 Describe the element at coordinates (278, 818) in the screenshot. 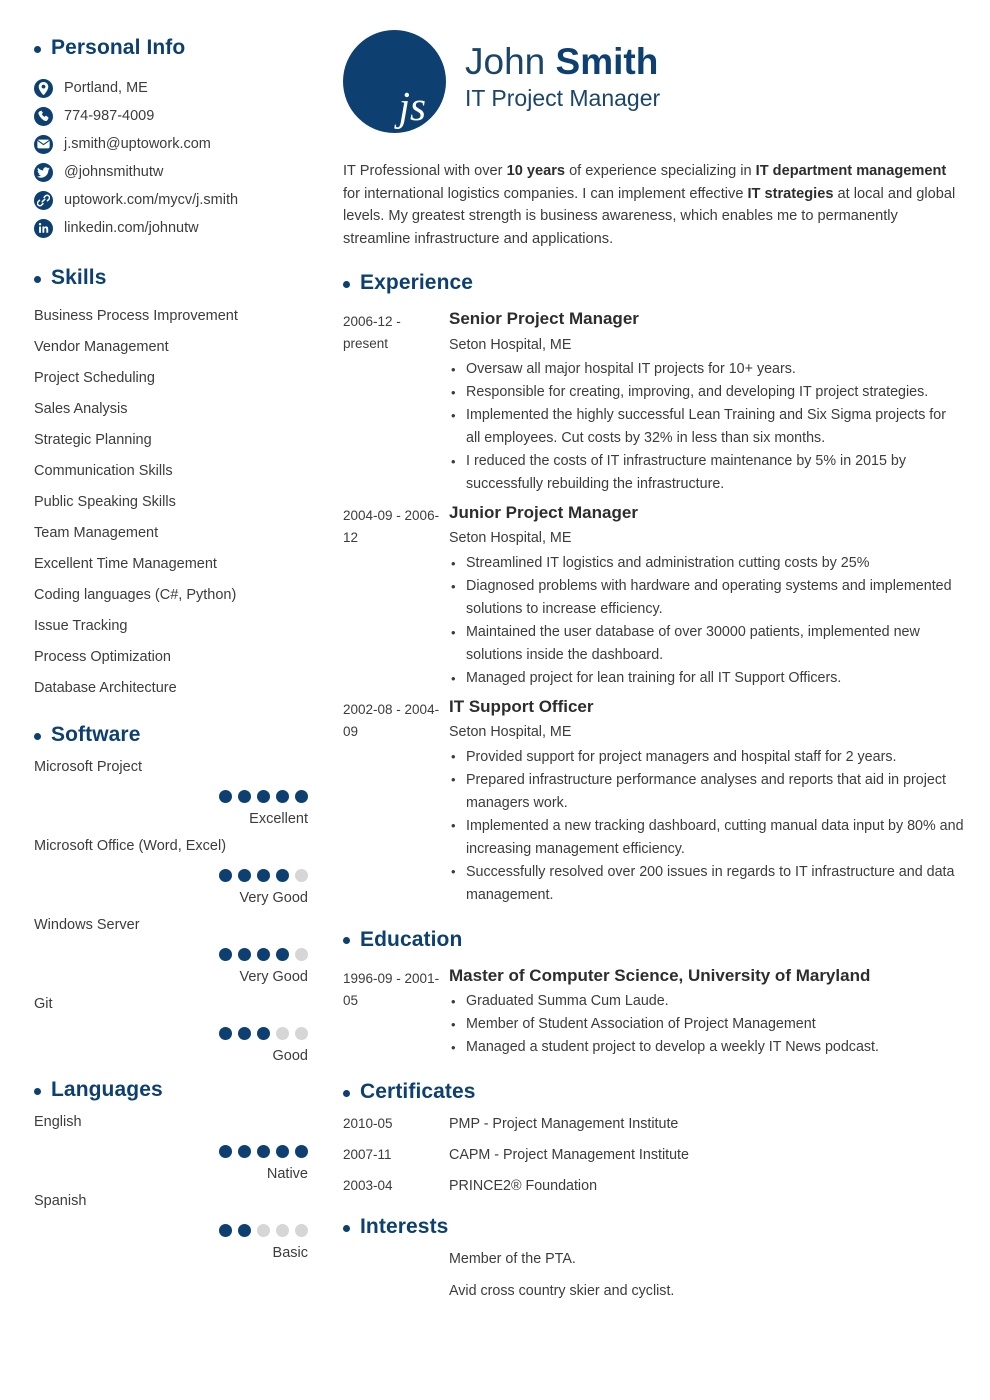

I see `rating-level: Excellent` at that location.